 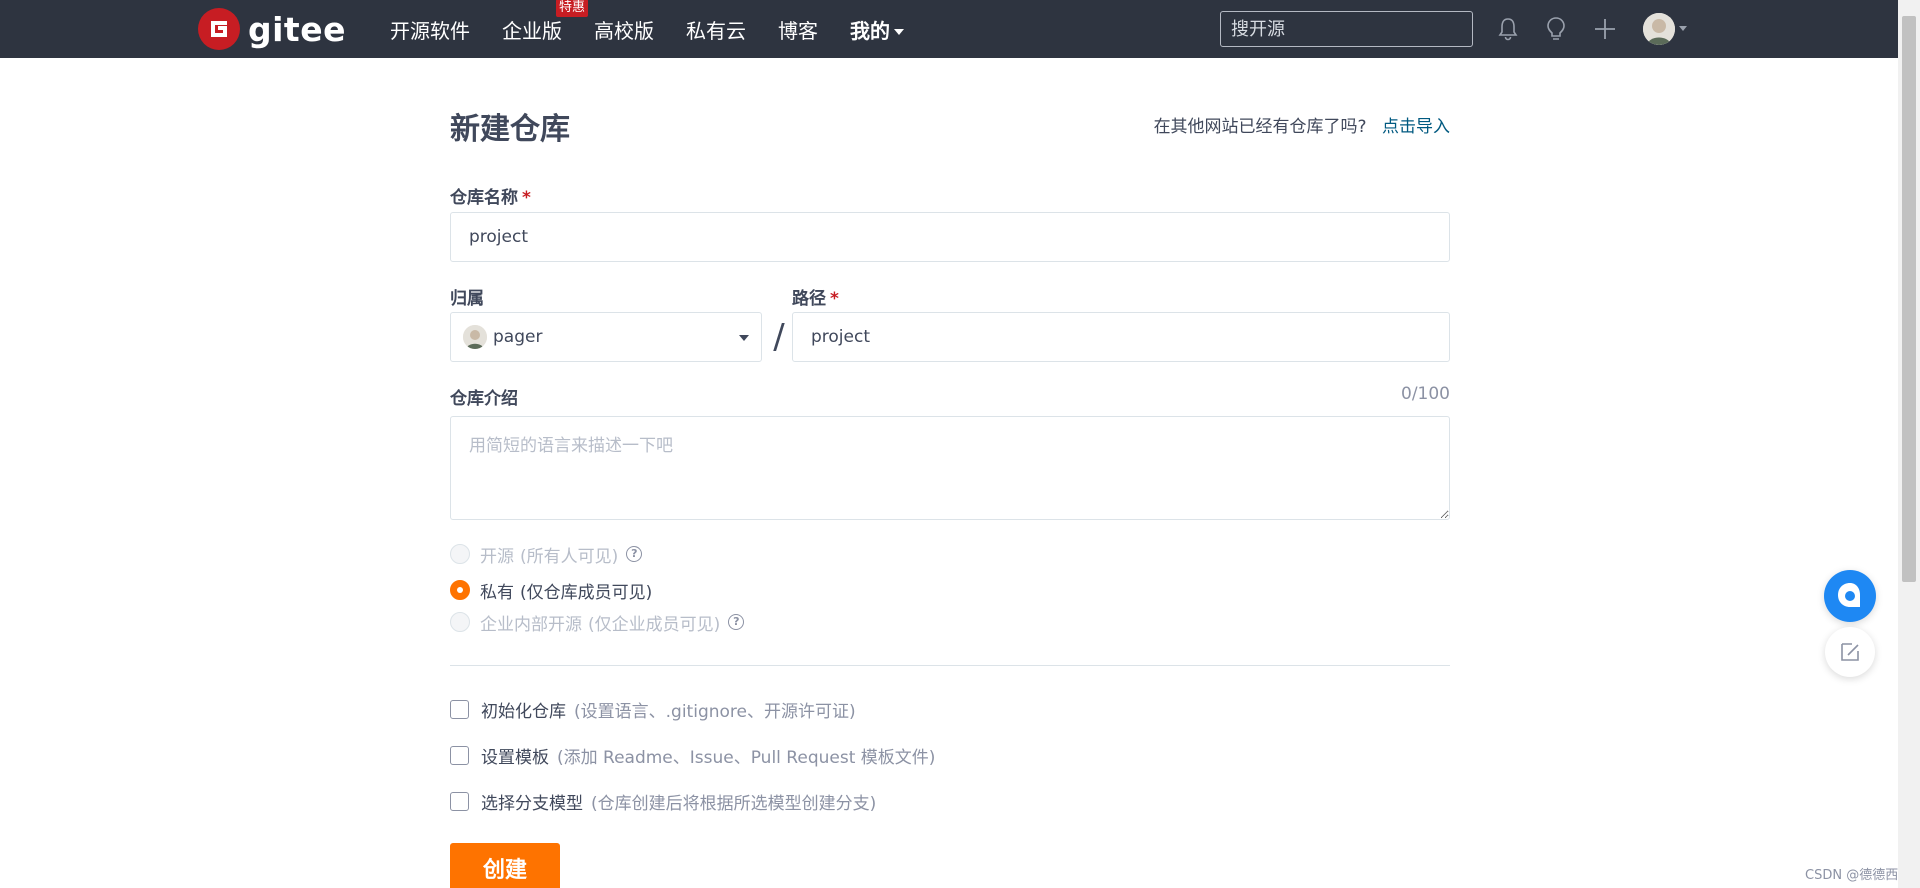 What do you see at coordinates (484, 198) in the screenshot?
I see `label-text: 仓库名称` at bounding box center [484, 198].